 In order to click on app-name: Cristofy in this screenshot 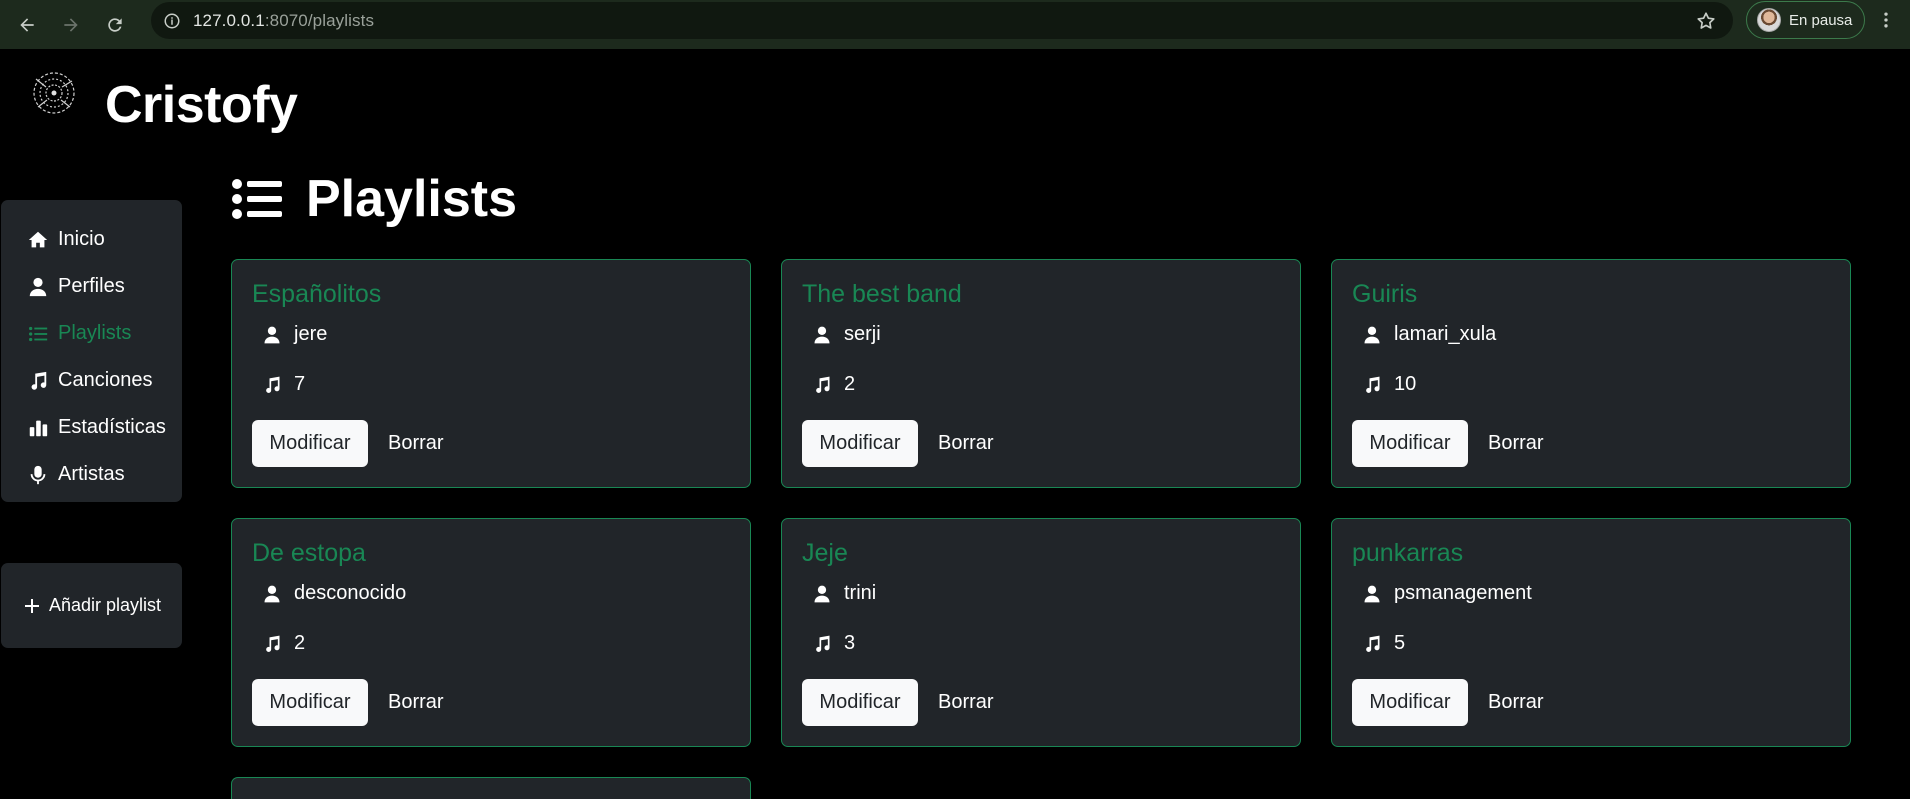, I will do `click(201, 105)`.